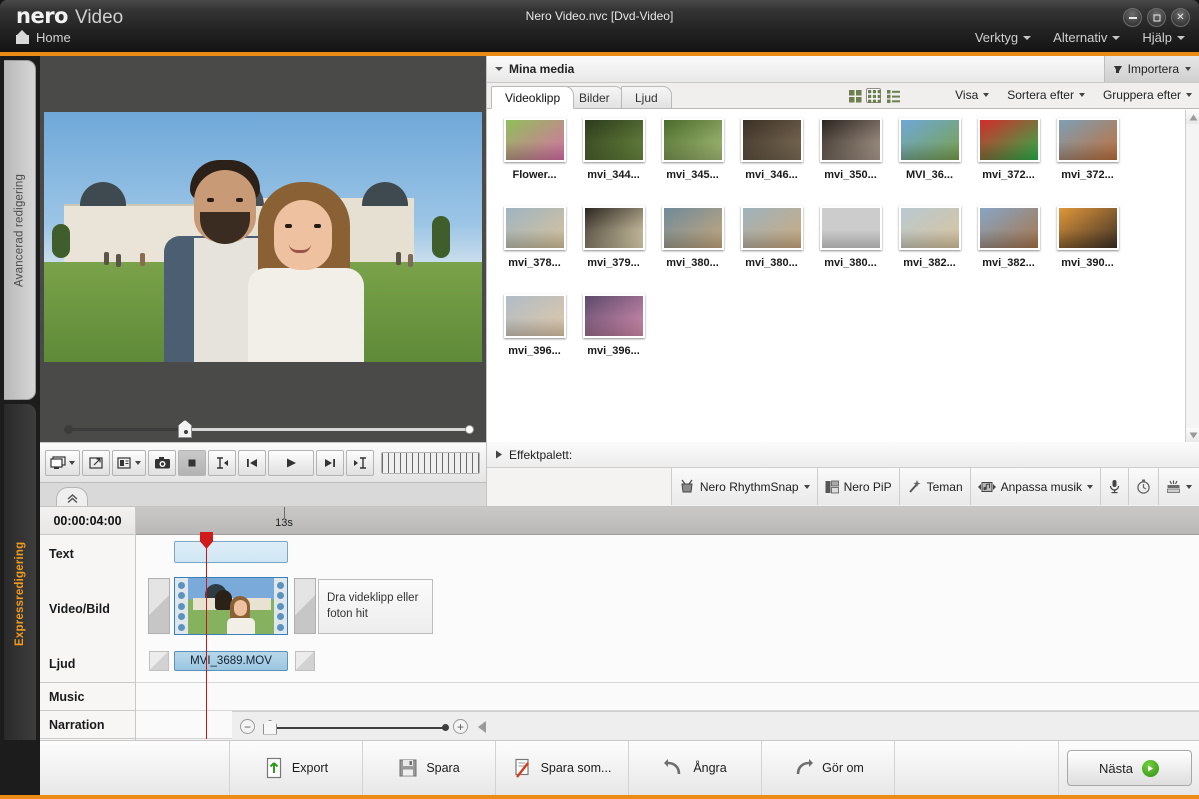  Describe the element at coordinates (667, 697) in the screenshot. I see `lane-music` at that location.